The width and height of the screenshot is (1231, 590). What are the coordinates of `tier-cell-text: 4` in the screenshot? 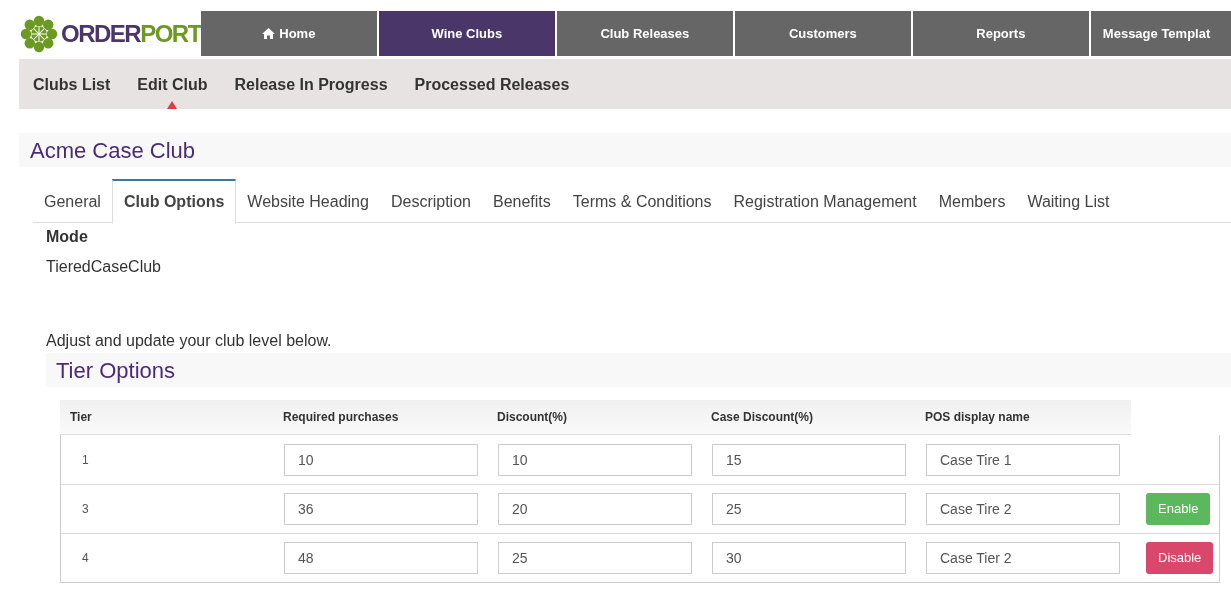 It's located at (85, 558).